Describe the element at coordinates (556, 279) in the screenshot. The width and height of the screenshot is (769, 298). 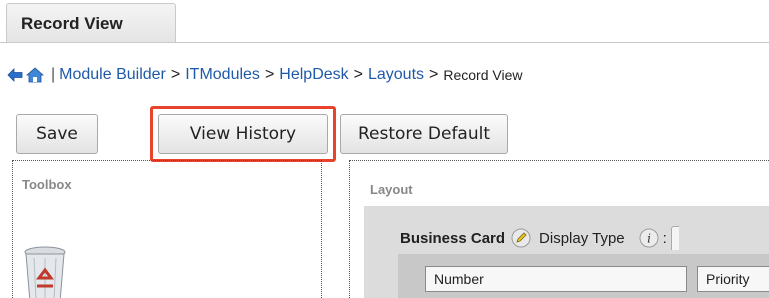
I see `field-number: Number` at that location.